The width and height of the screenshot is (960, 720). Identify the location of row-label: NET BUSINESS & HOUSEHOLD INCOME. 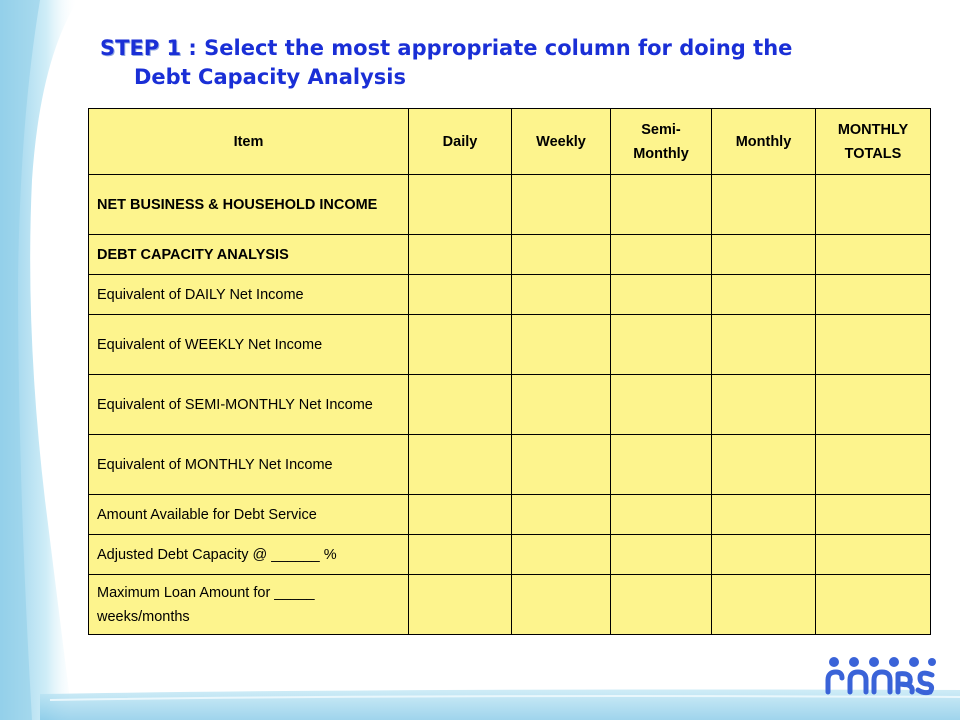
(248, 204).